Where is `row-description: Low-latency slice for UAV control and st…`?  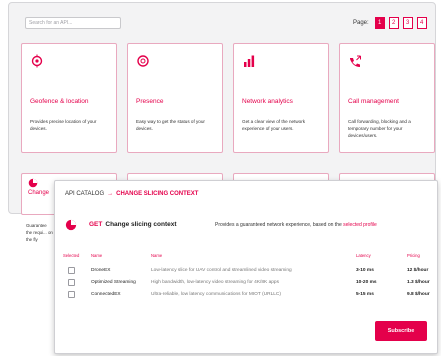
row-description: Low-latency slice for UAV control and st… is located at coordinates (221, 270).